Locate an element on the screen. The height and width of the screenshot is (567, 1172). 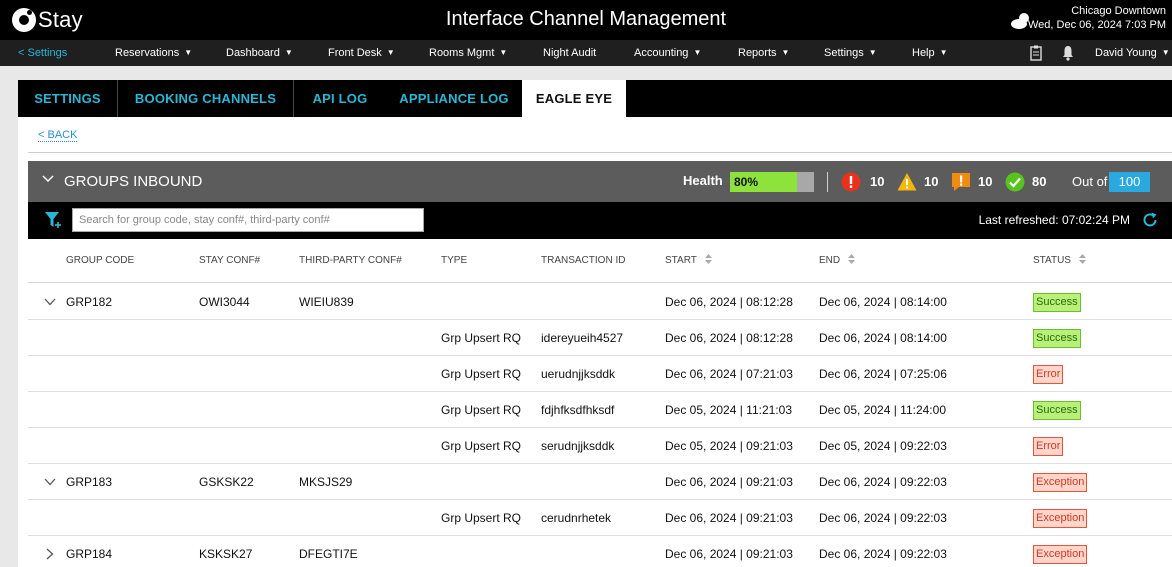
col-third-party-conf: THIRD-PARTY CONF# is located at coordinates (350, 261).